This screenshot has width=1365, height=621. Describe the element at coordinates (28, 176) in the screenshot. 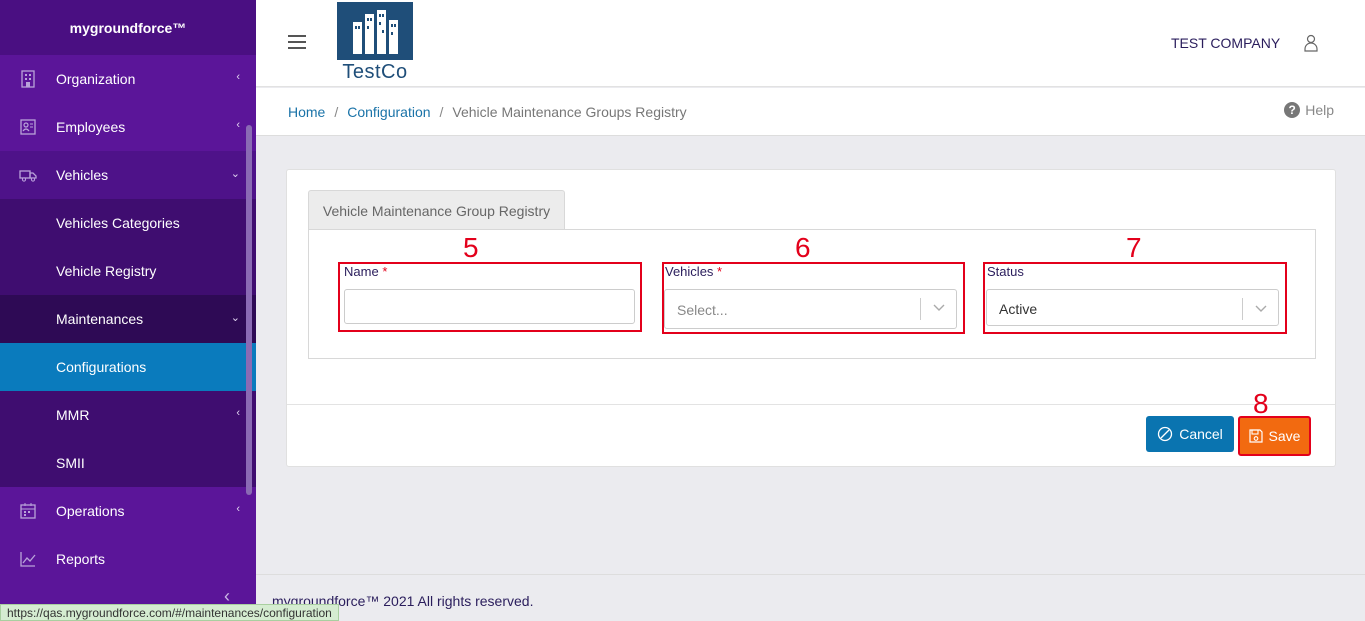

I see `truck-icon` at that location.